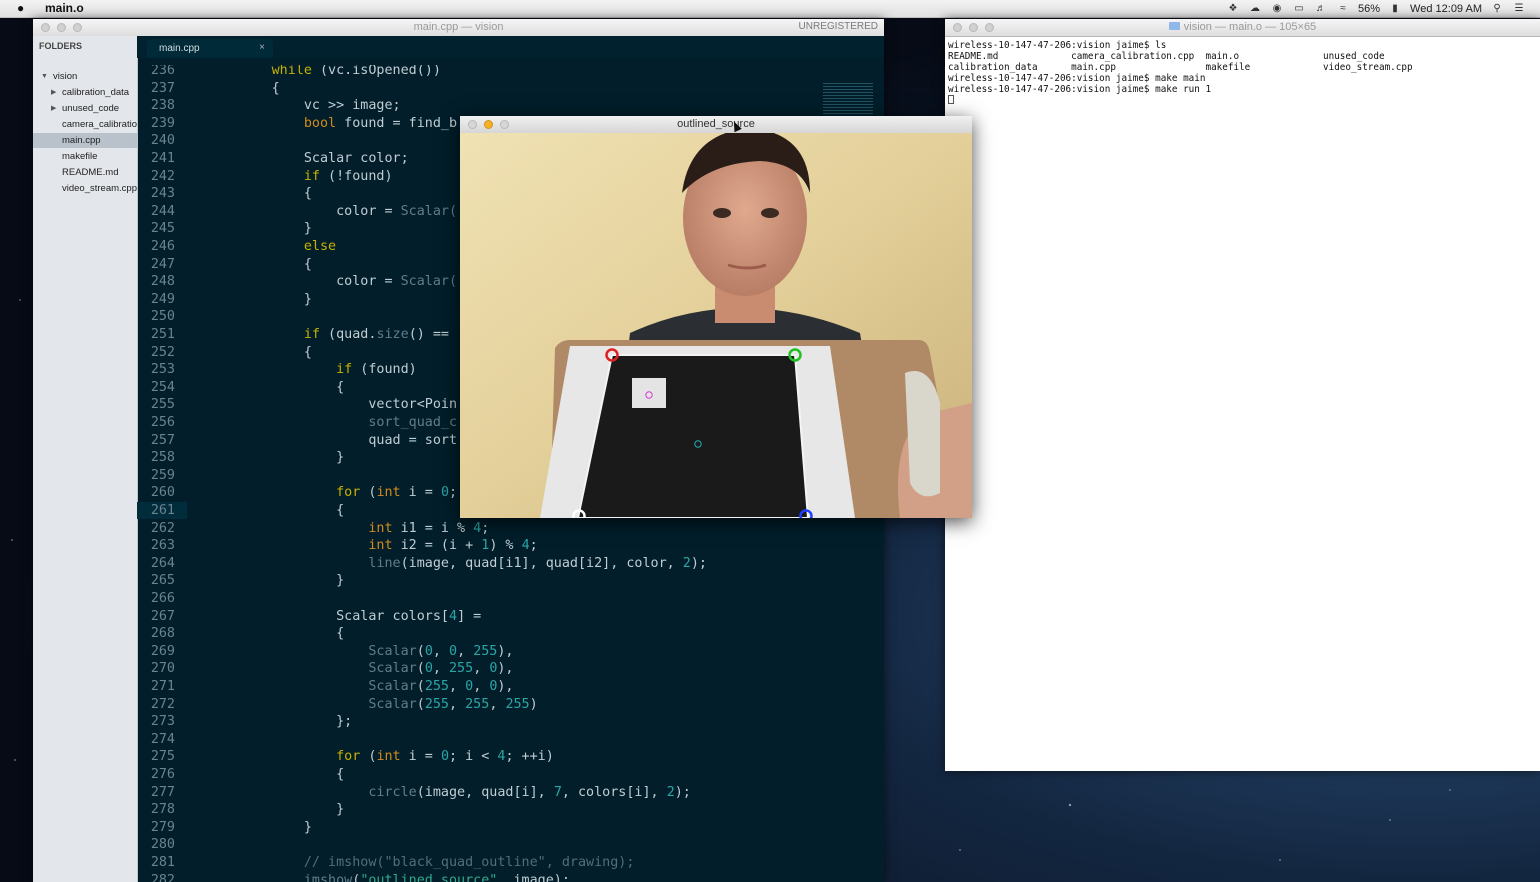 The height and width of the screenshot is (882, 1540). What do you see at coordinates (413, 440) in the screenshot?
I see `code-line: quad = sort` at bounding box center [413, 440].